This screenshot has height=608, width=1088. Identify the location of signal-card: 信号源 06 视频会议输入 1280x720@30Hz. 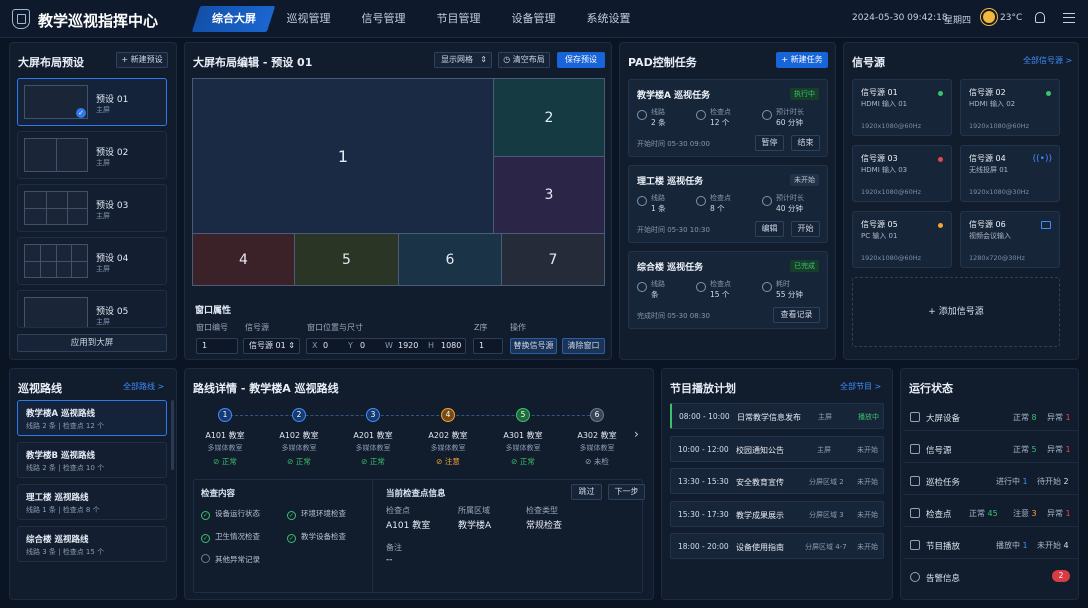
(1010, 239).